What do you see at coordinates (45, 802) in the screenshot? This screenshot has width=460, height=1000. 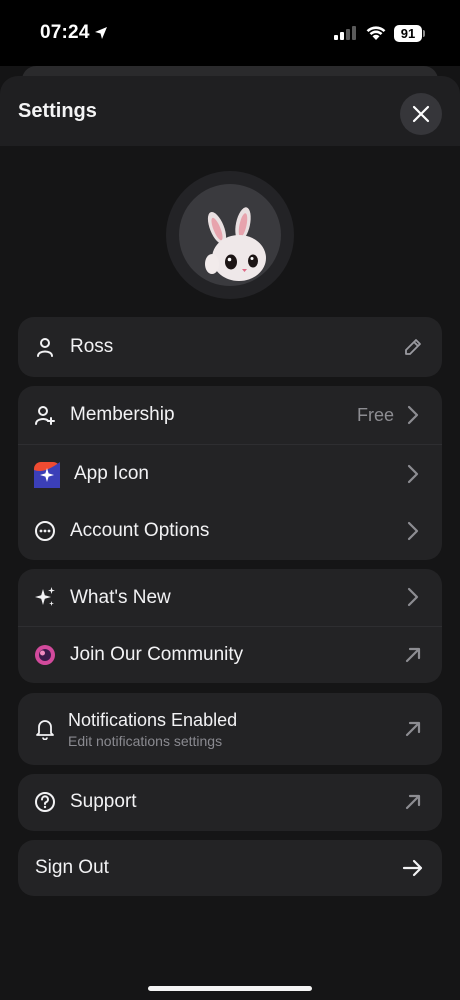 I see `help-circle-icon` at bounding box center [45, 802].